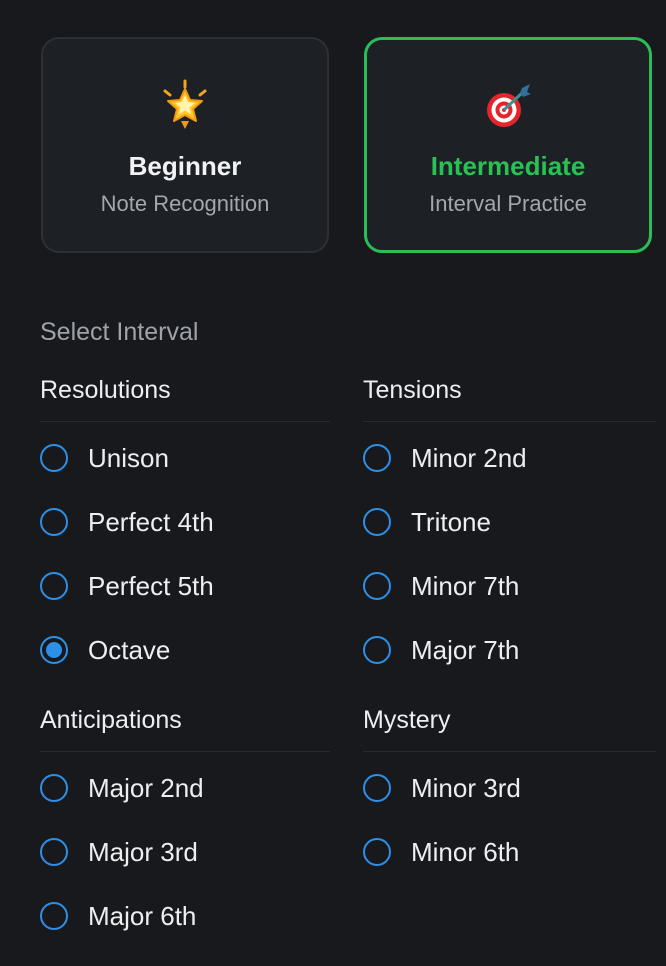 The image size is (666, 966). I want to click on interval-option-minor-3rd: Minor 3rd, so click(442, 788).